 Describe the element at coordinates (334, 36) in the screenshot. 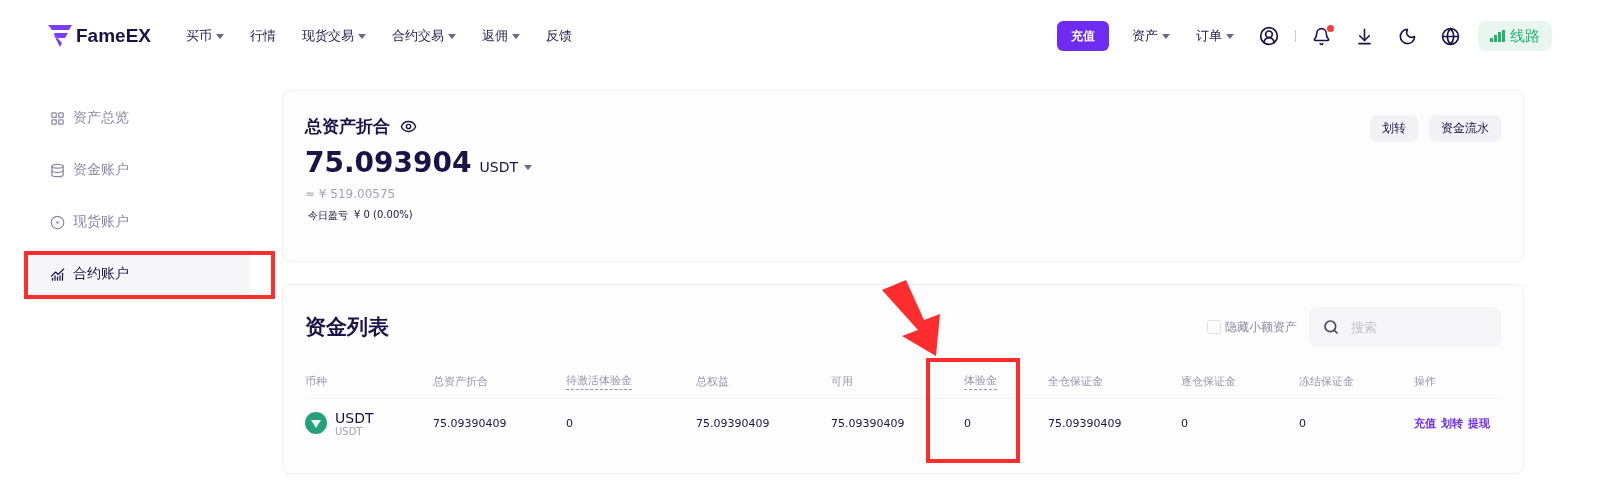

I see `nav-link: 现货交易` at that location.